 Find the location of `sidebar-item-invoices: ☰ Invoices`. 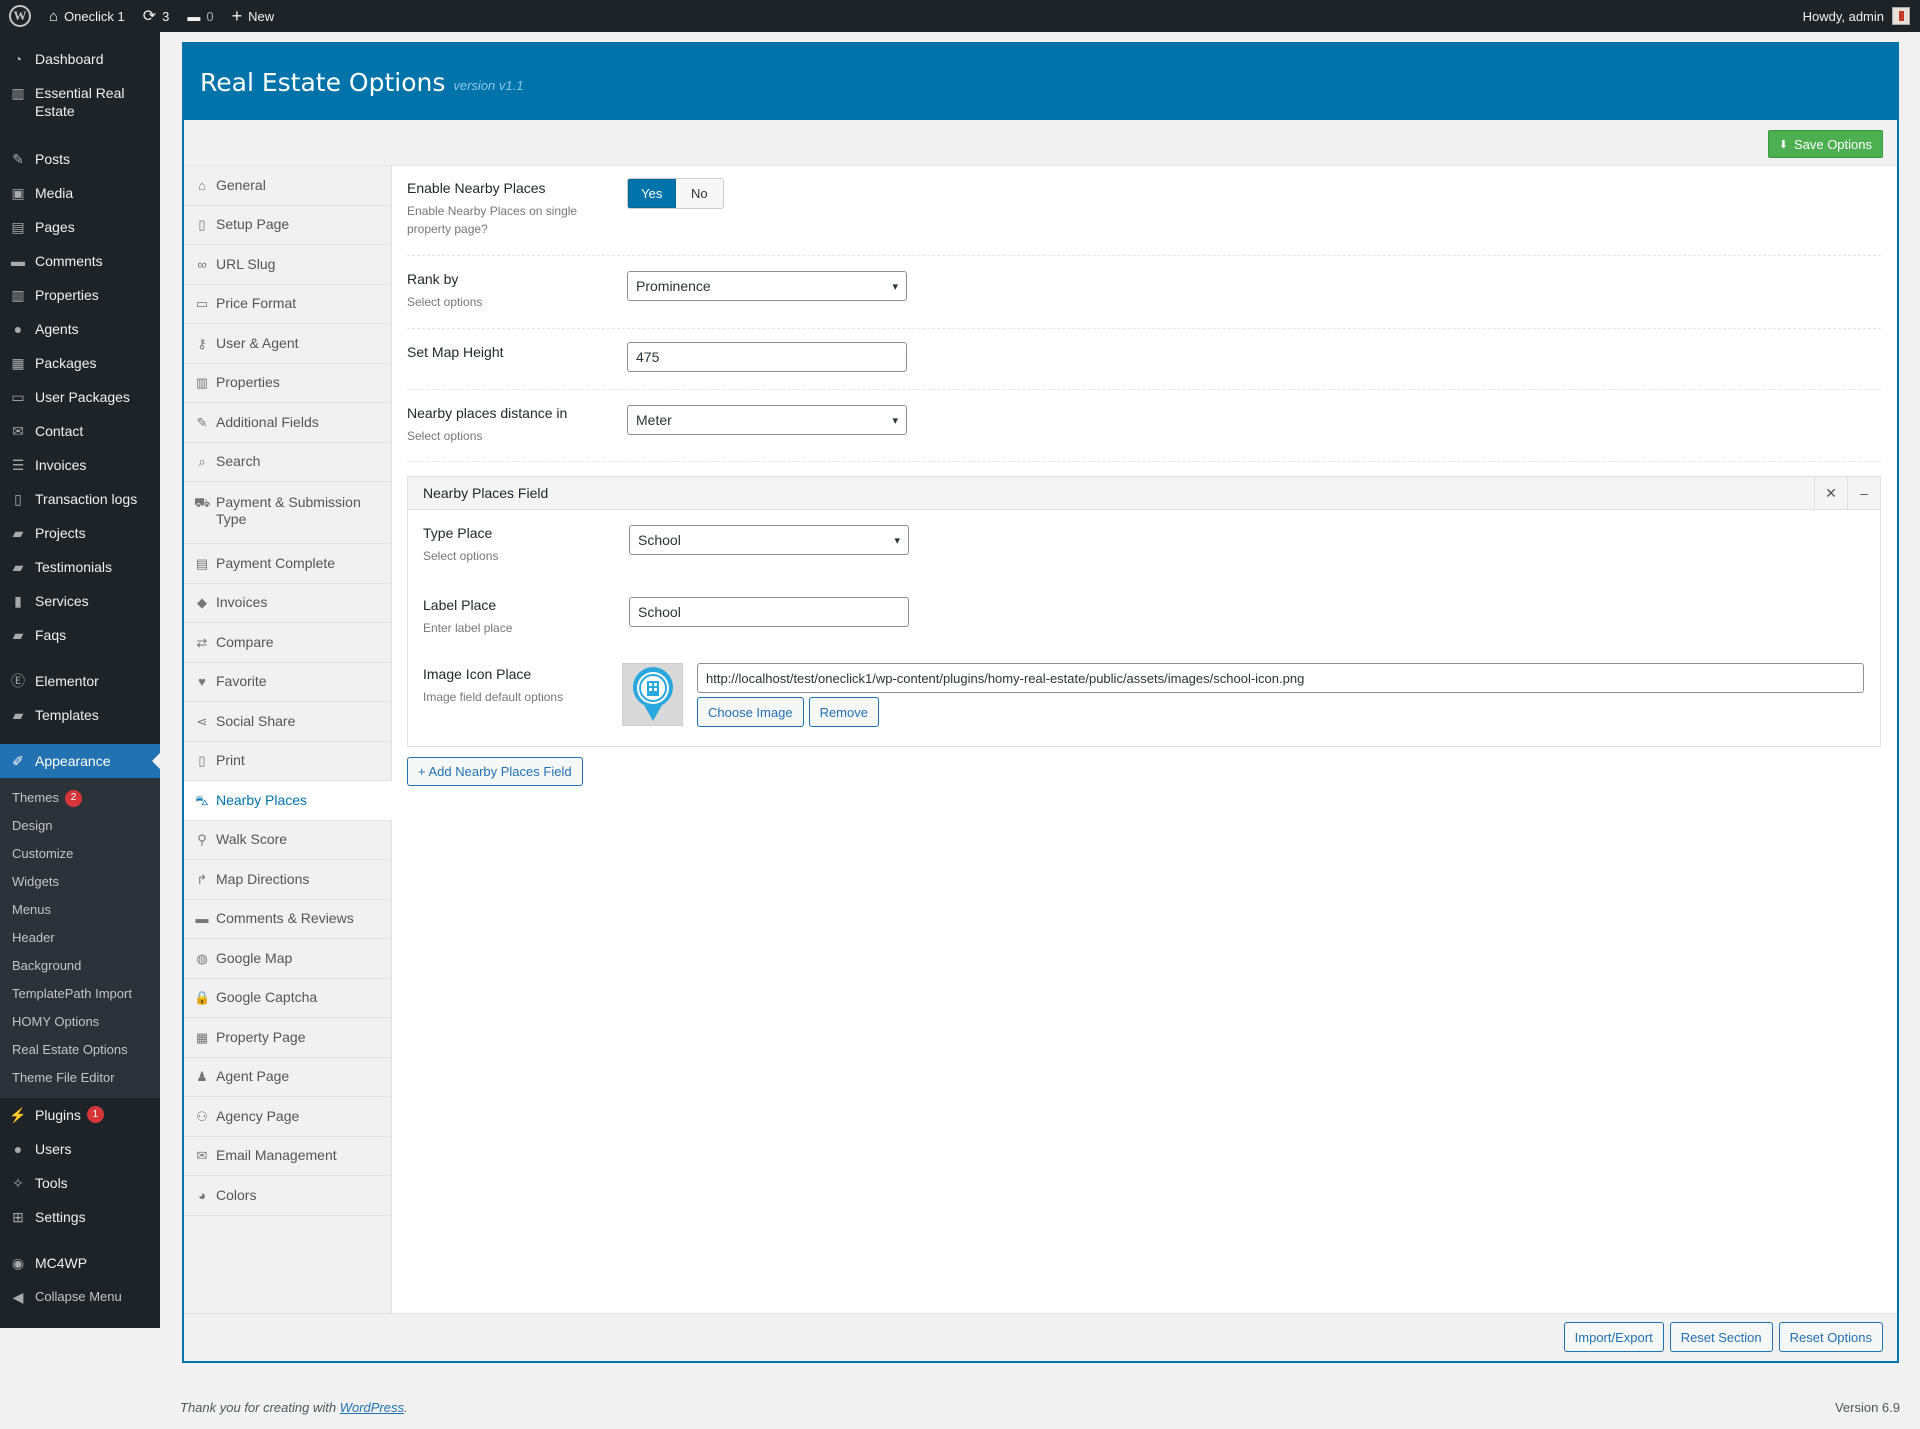

sidebar-item-invoices: ☰ Invoices is located at coordinates (80, 465).